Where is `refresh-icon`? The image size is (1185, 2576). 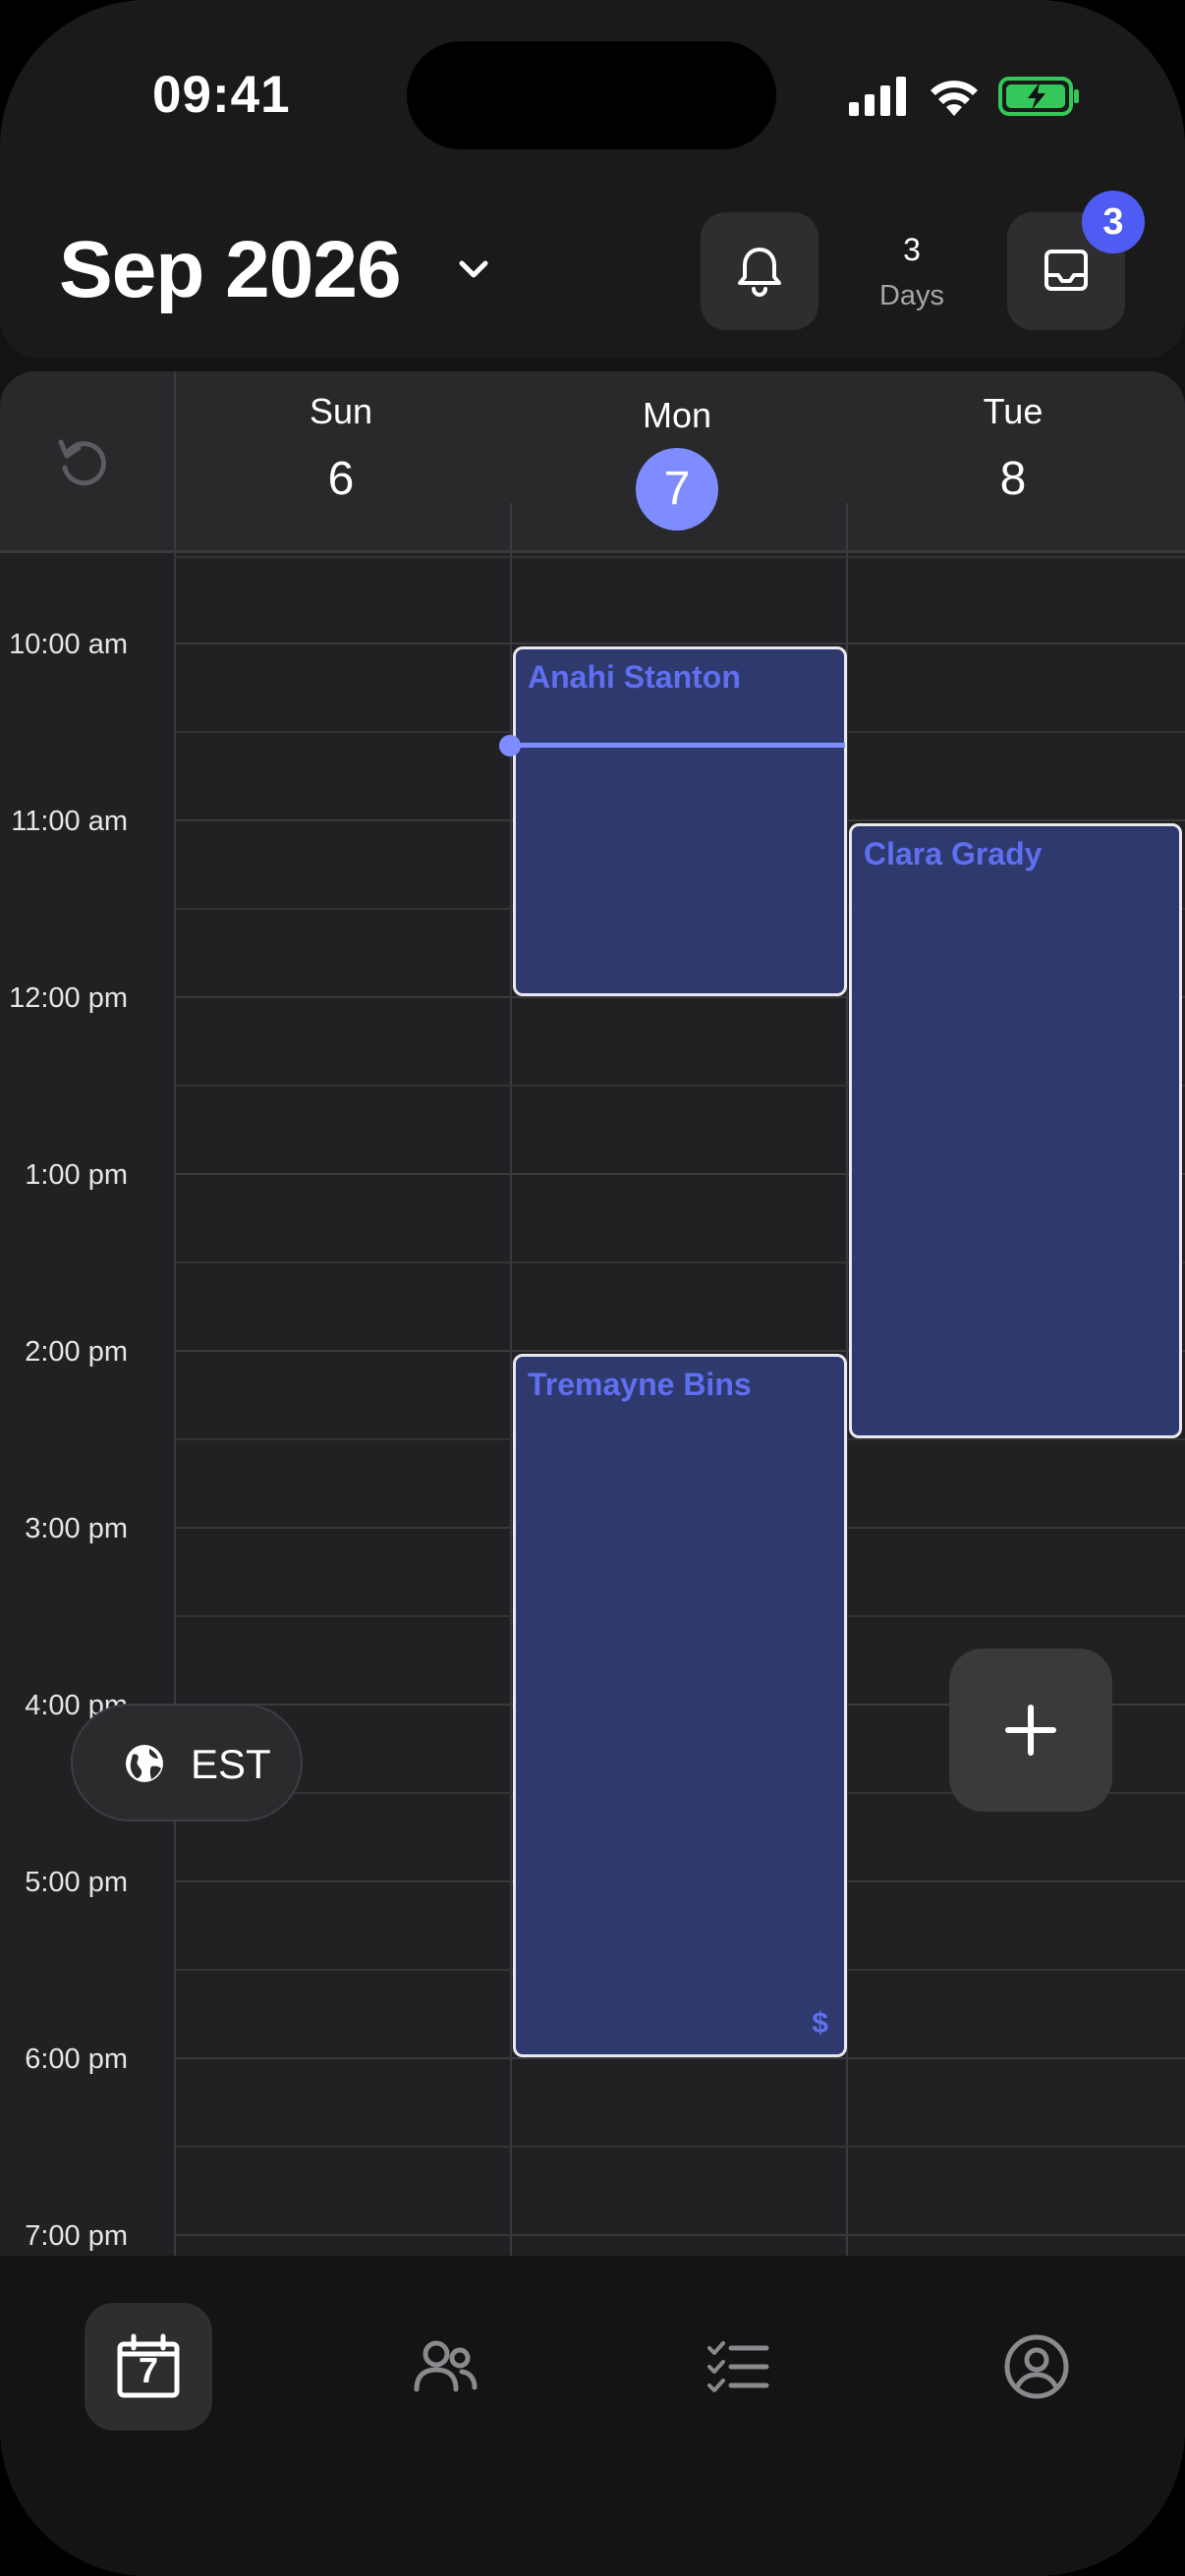
refresh-icon is located at coordinates (83, 461).